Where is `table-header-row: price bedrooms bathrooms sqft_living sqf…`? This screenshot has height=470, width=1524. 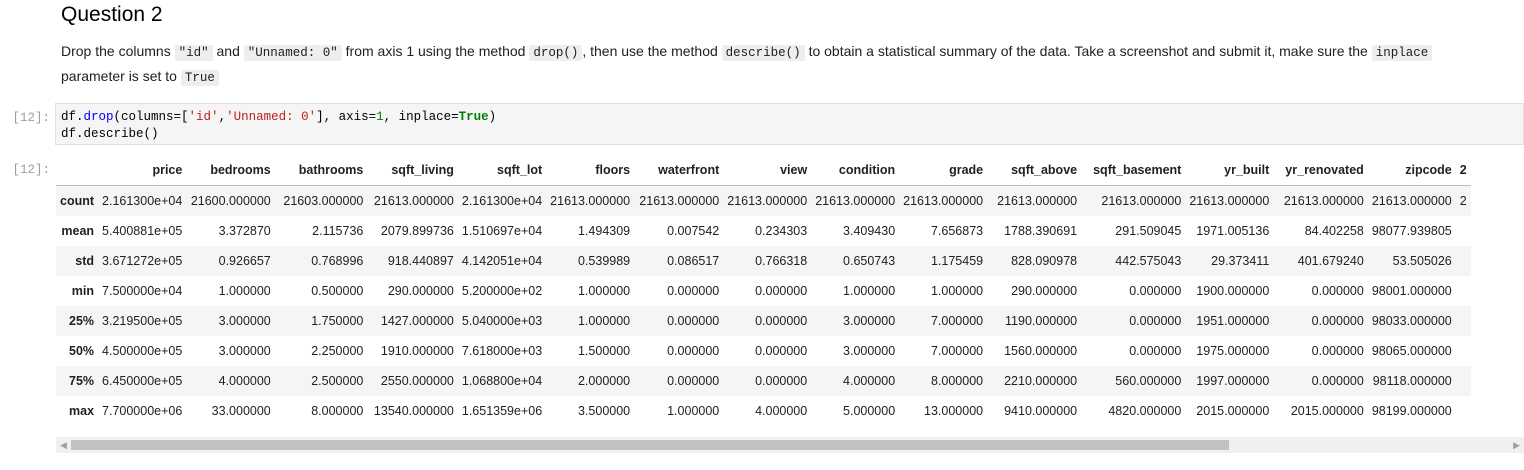
table-header-row: price bedrooms bathrooms sqft_living sqf… is located at coordinates (763, 170).